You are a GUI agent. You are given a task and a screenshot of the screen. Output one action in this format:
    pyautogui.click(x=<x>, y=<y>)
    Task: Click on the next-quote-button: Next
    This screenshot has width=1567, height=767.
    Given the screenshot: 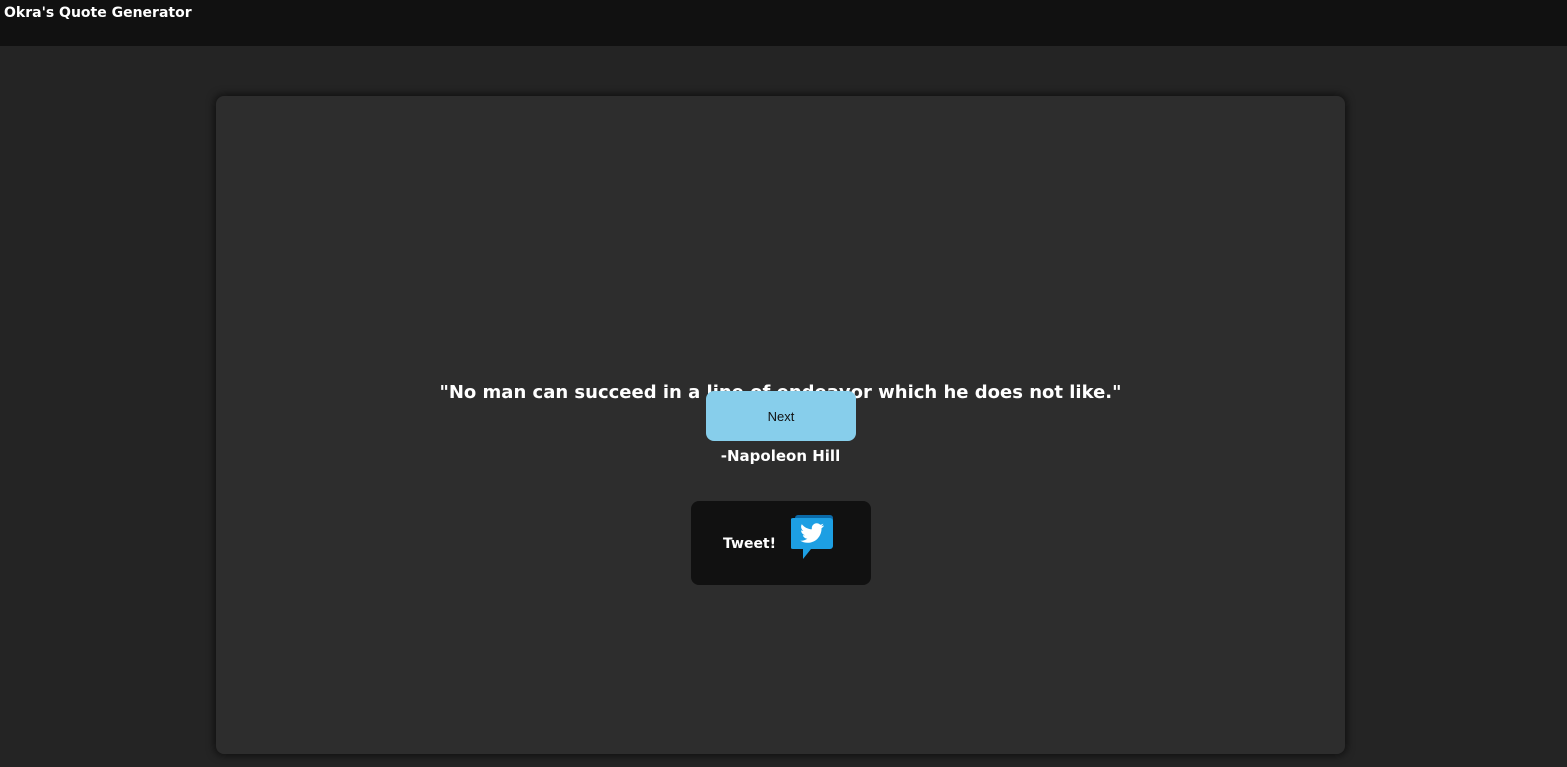 What is the action you would take?
    pyautogui.click(x=781, y=416)
    